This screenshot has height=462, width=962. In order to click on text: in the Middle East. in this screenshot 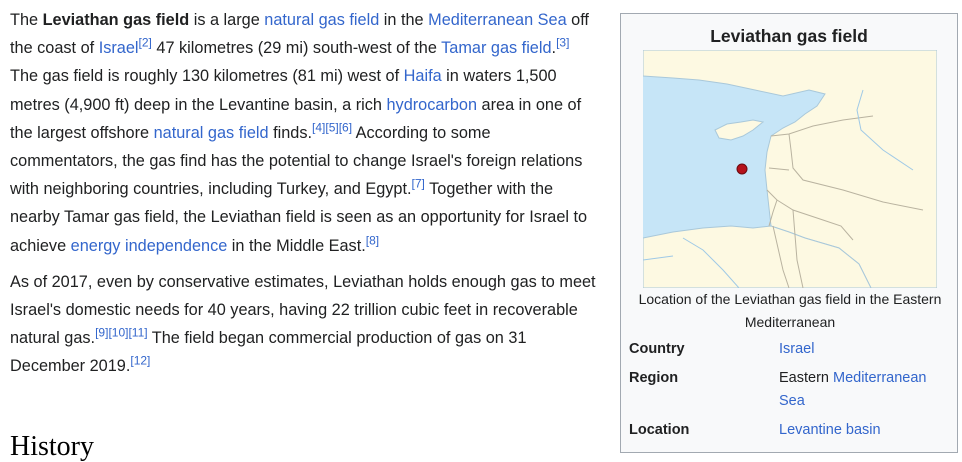, I will do `click(296, 245)`.